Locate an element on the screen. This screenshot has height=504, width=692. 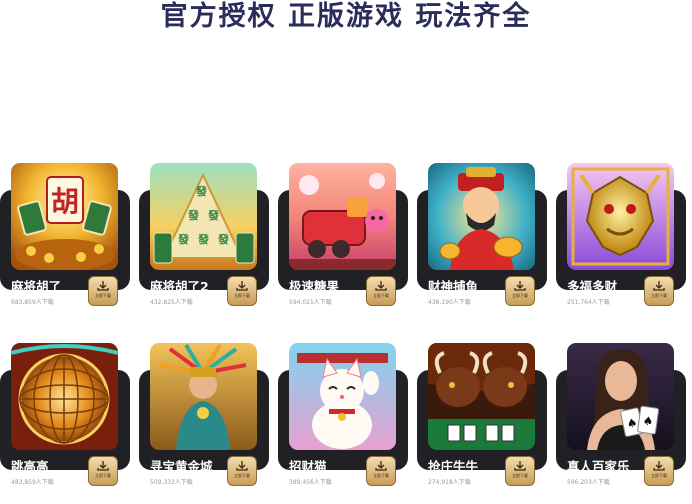
game-title: 财神捕鱼 is located at coordinates (453, 286).